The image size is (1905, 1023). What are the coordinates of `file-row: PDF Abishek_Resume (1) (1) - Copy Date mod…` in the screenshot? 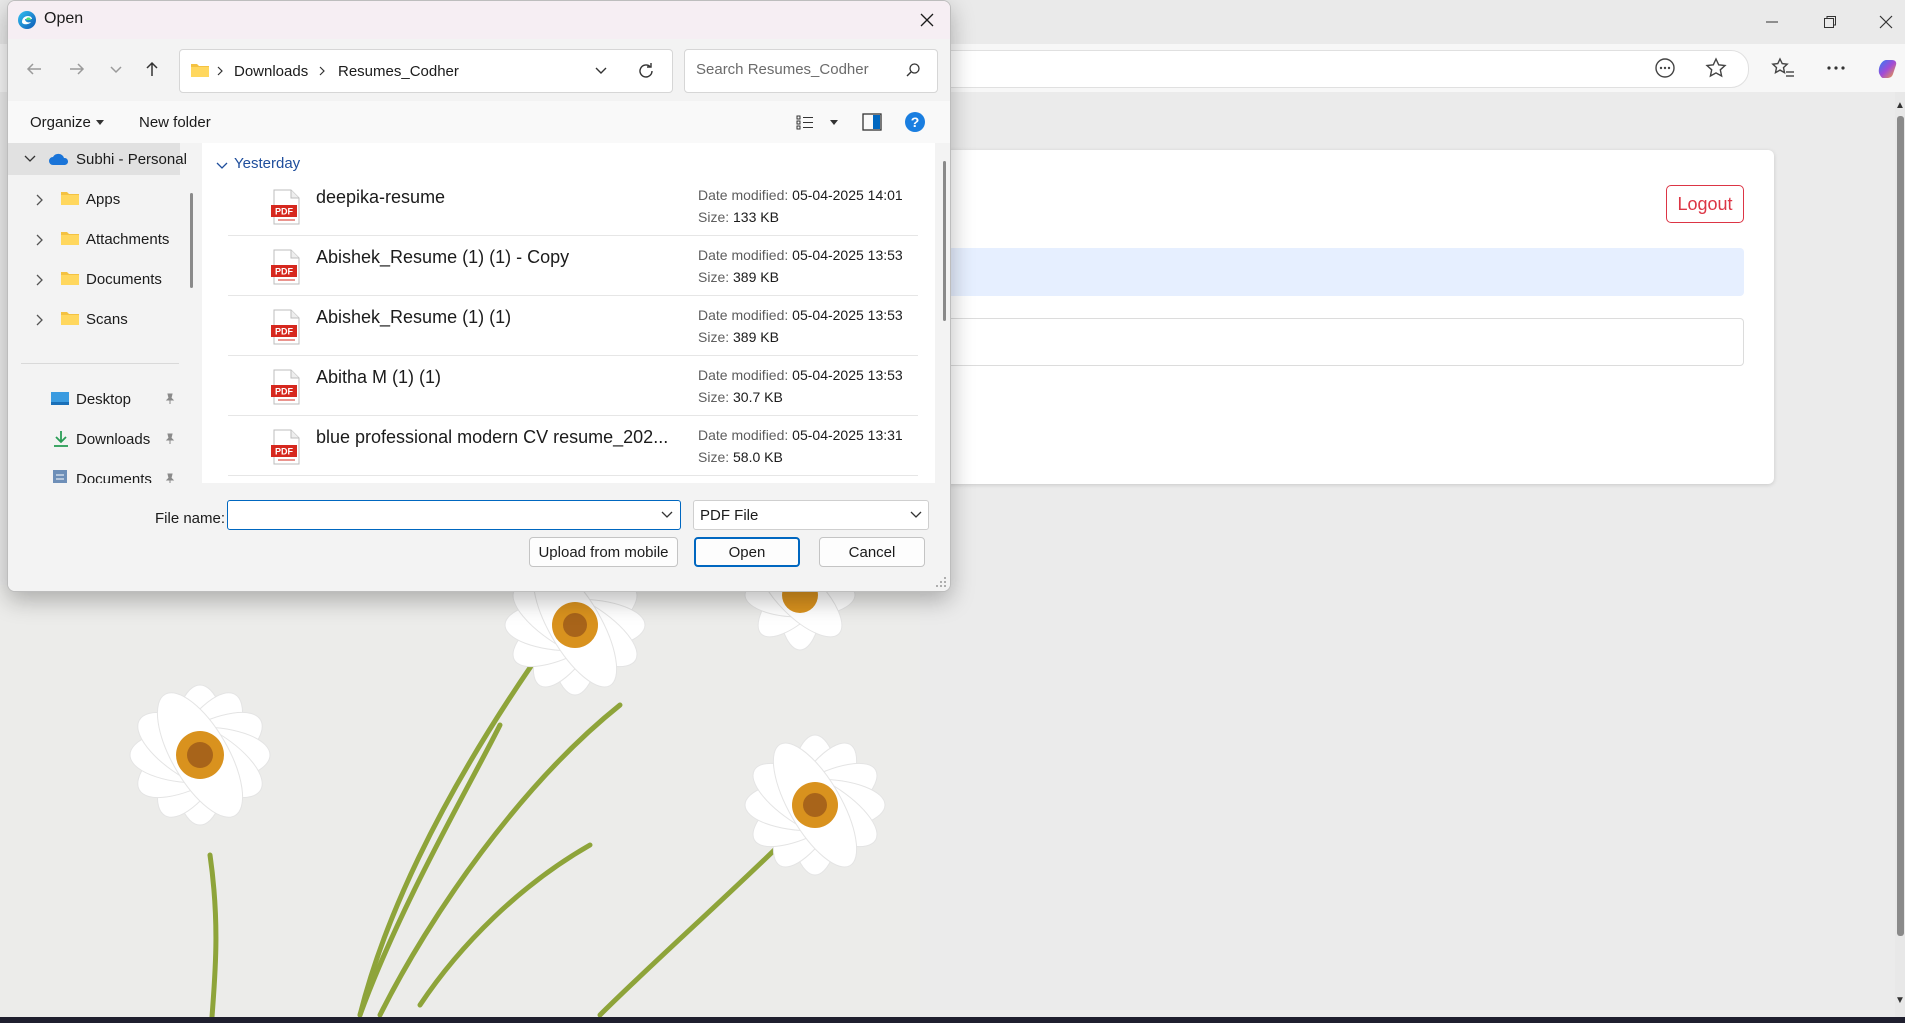 It's located at (573, 266).